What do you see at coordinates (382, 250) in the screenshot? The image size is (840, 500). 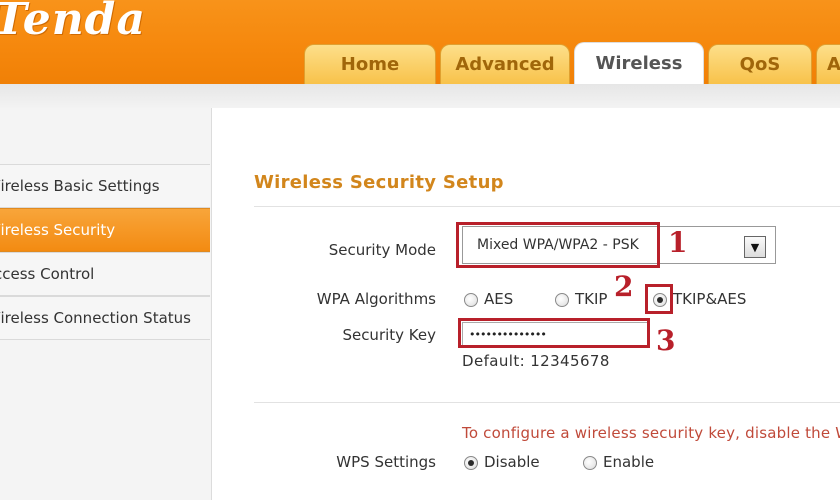 I see `security-mode-label: Security Mode` at bounding box center [382, 250].